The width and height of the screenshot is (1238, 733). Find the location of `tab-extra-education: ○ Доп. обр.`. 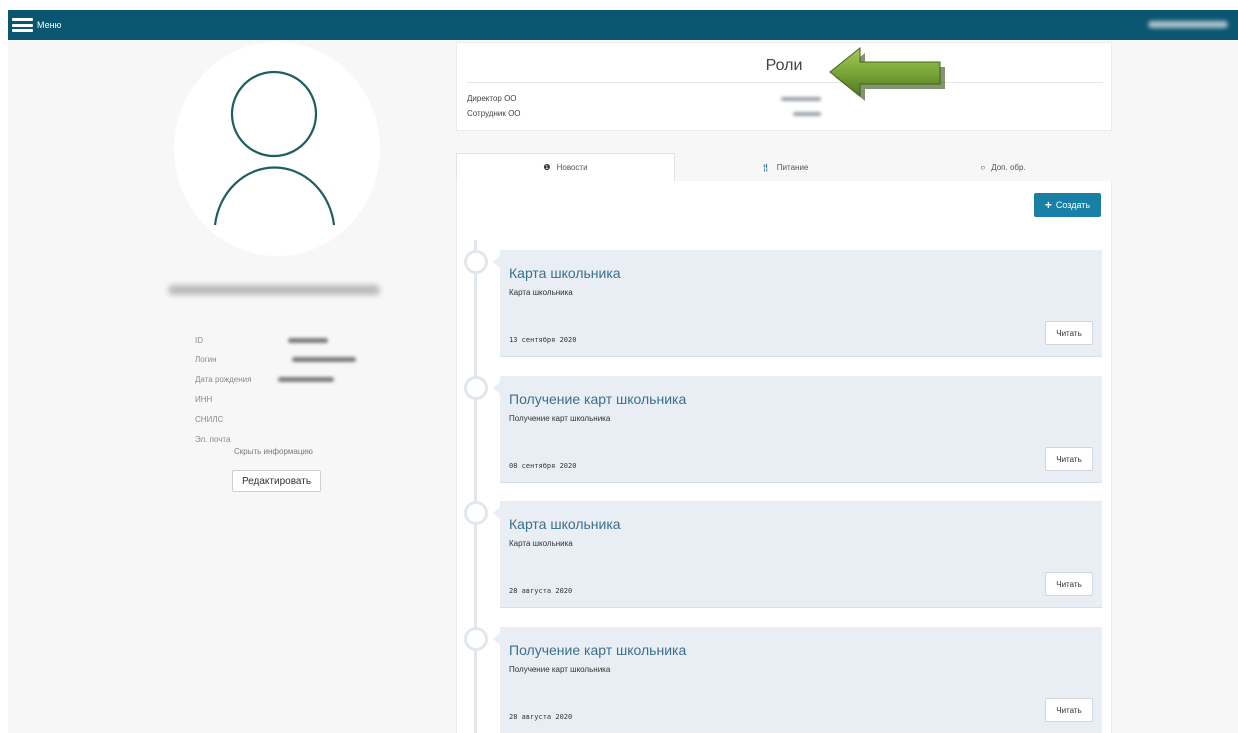

tab-extra-education: ○ Доп. обр. is located at coordinates (1003, 167).